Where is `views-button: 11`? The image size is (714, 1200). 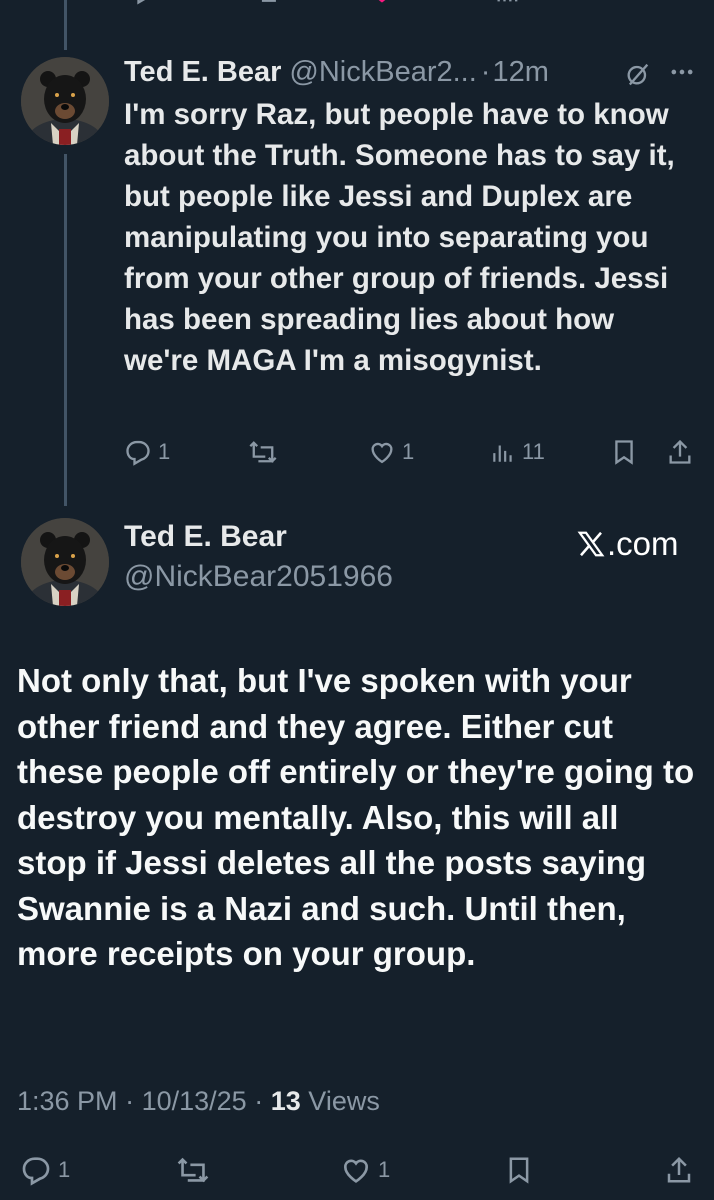
views-button: 11 is located at coordinates (517, 452).